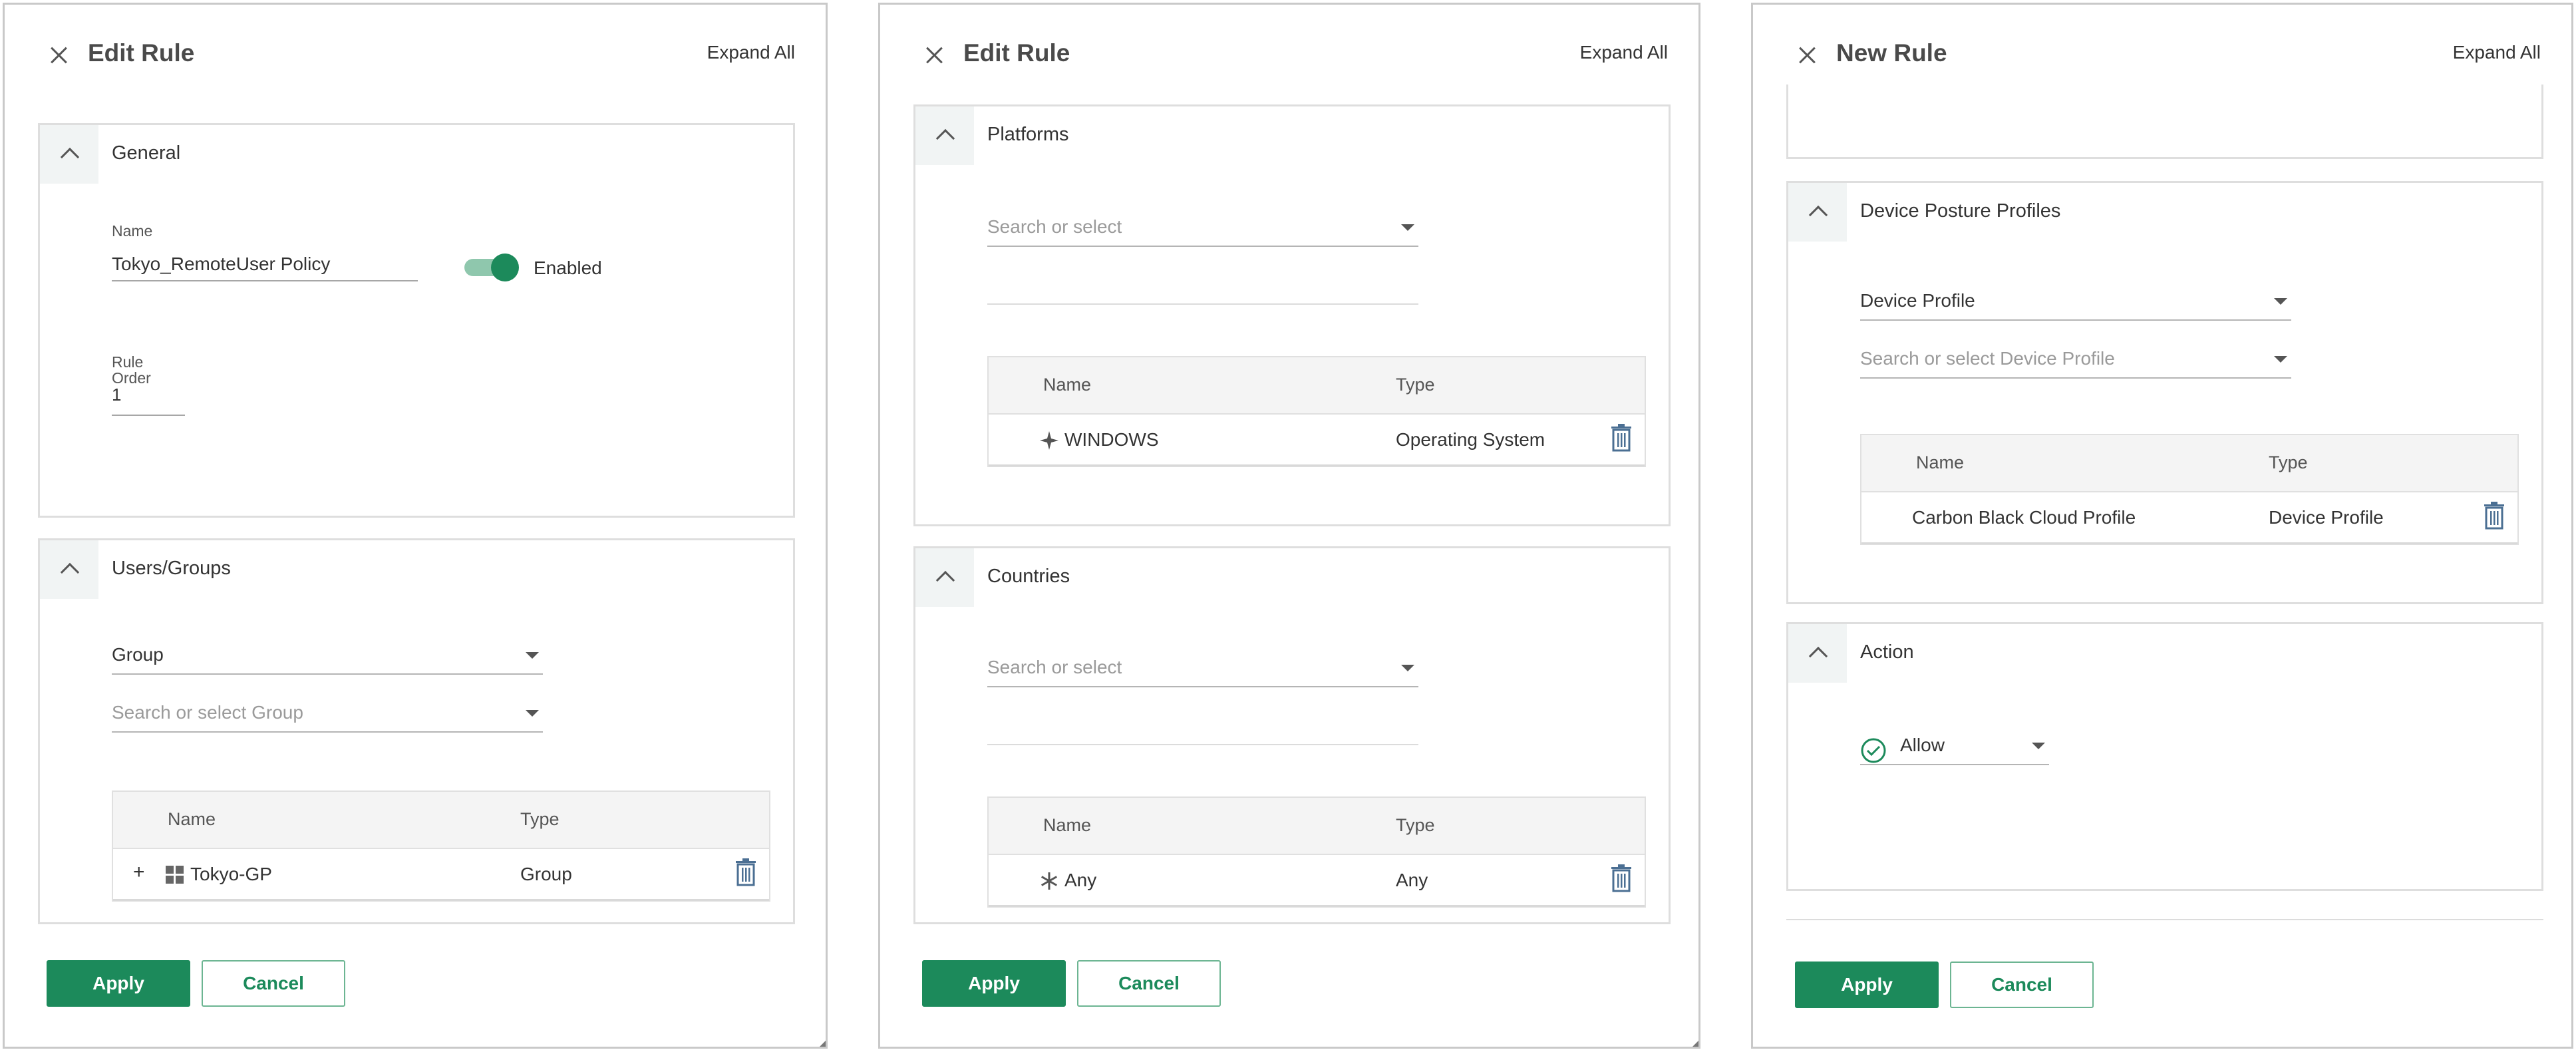 The width and height of the screenshot is (2576, 1052). Describe the element at coordinates (1412, 880) in the screenshot. I see `row-type: Any` at that location.